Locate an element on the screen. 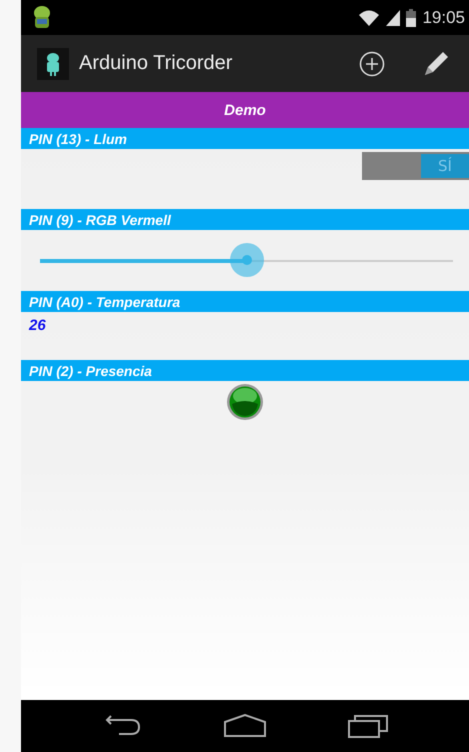 This screenshot has width=469, height=752. profile-title: Demo is located at coordinates (245, 110).